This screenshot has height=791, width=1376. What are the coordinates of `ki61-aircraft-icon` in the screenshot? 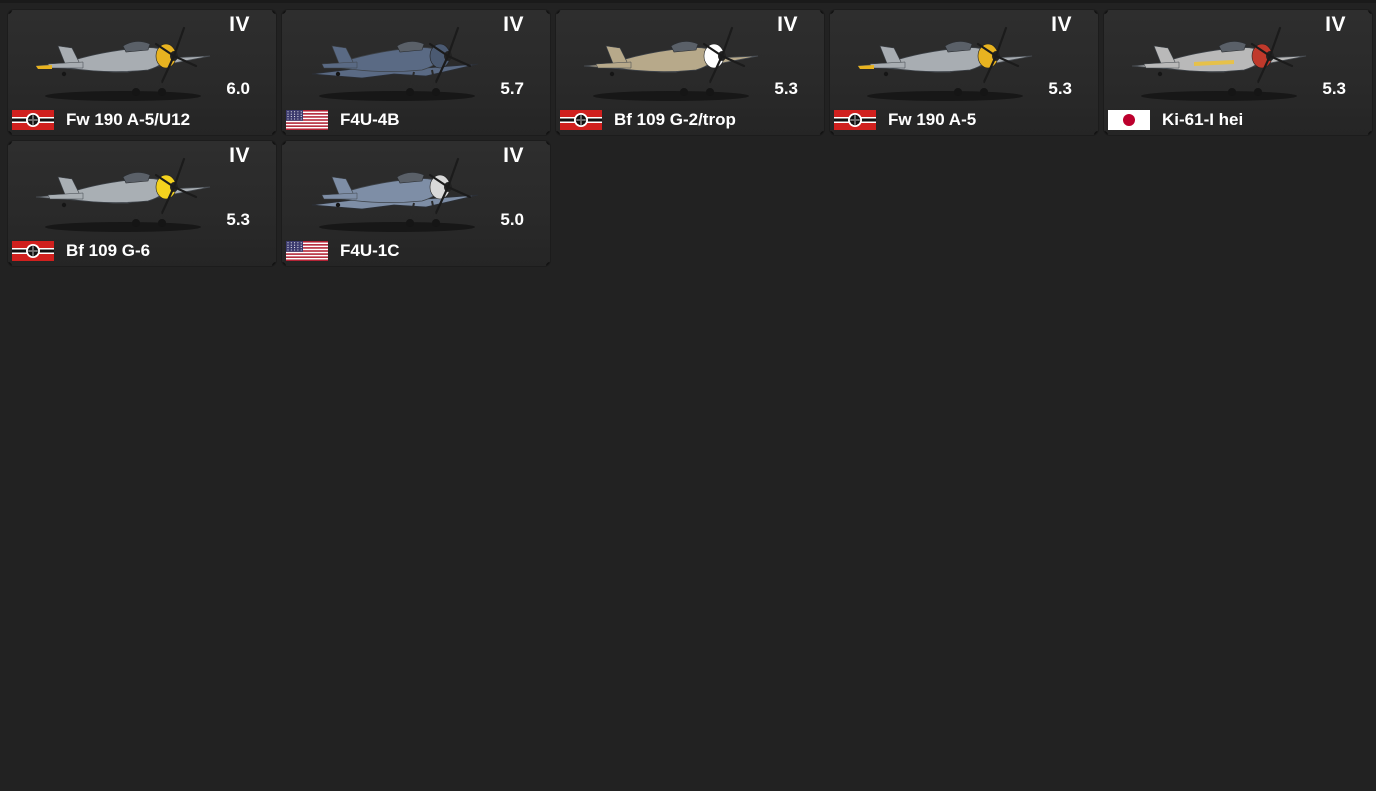 It's located at (1219, 63).